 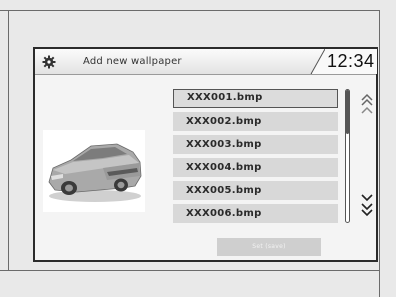 What do you see at coordinates (132, 61) in the screenshot?
I see `page-title: Add new wallpaper` at bounding box center [132, 61].